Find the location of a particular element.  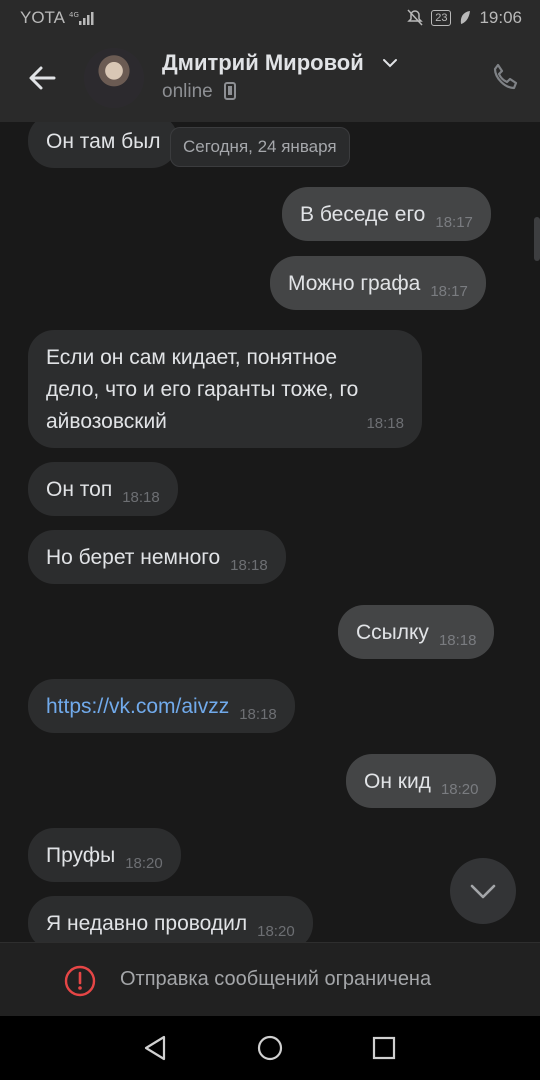

system-nav-bar is located at coordinates (270, 1048).